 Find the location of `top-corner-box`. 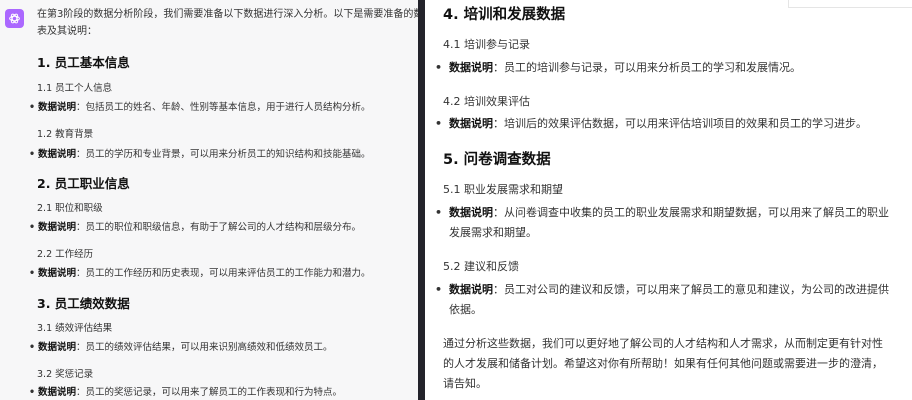

top-corner-box is located at coordinates (850, 4).